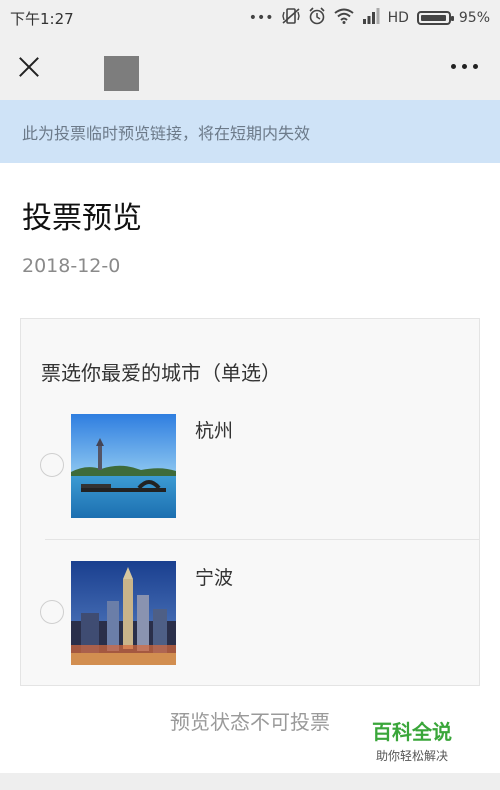  I want to click on network-label: HD, so click(398, 18).